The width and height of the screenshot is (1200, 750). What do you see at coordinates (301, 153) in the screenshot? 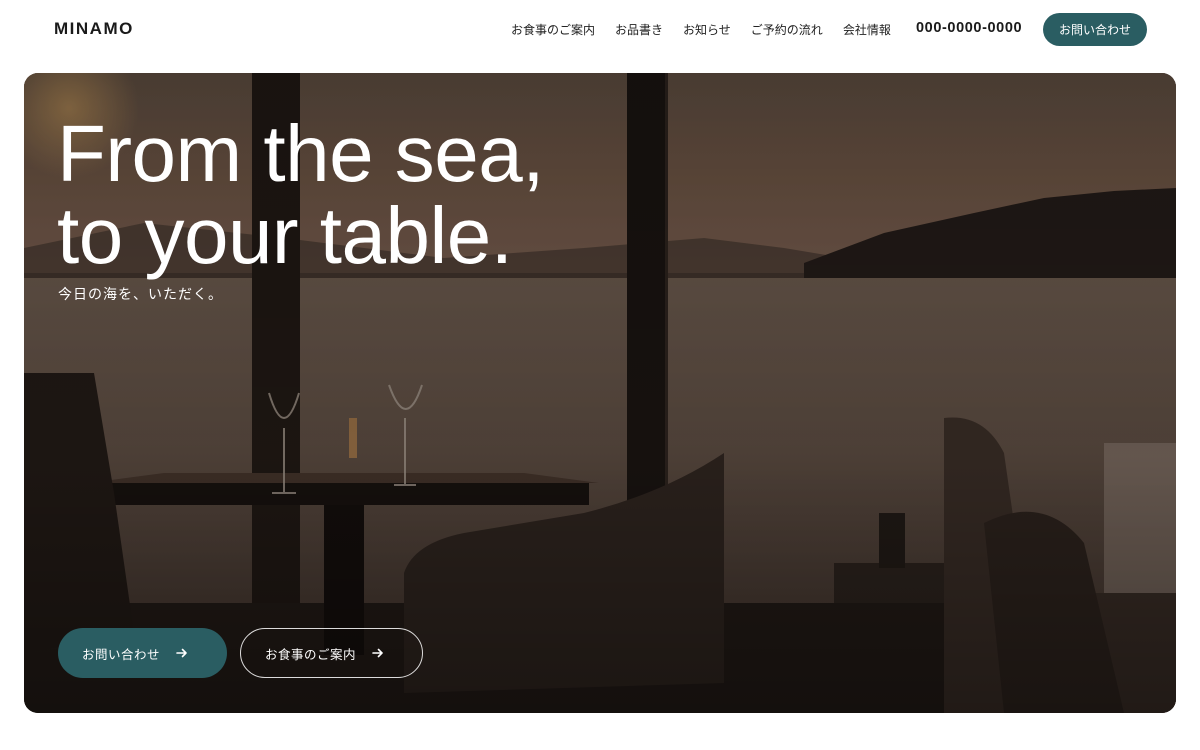
I see `hero-title-line-1: From the sea,` at bounding box center [301, 153].